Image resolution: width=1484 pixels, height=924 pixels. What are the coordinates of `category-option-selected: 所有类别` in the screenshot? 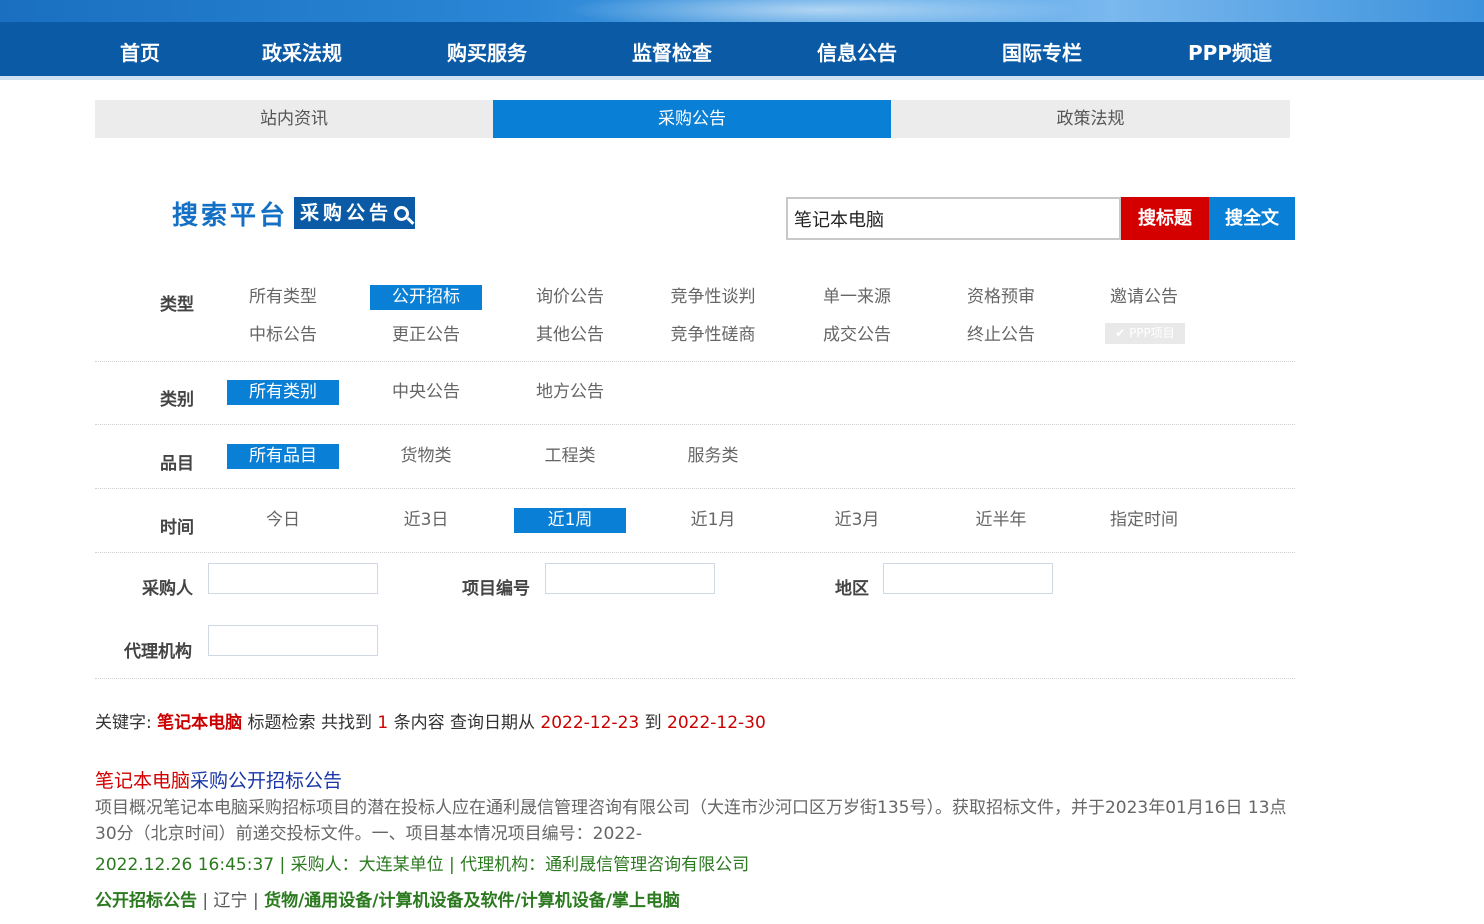 It's located at (283, 392).